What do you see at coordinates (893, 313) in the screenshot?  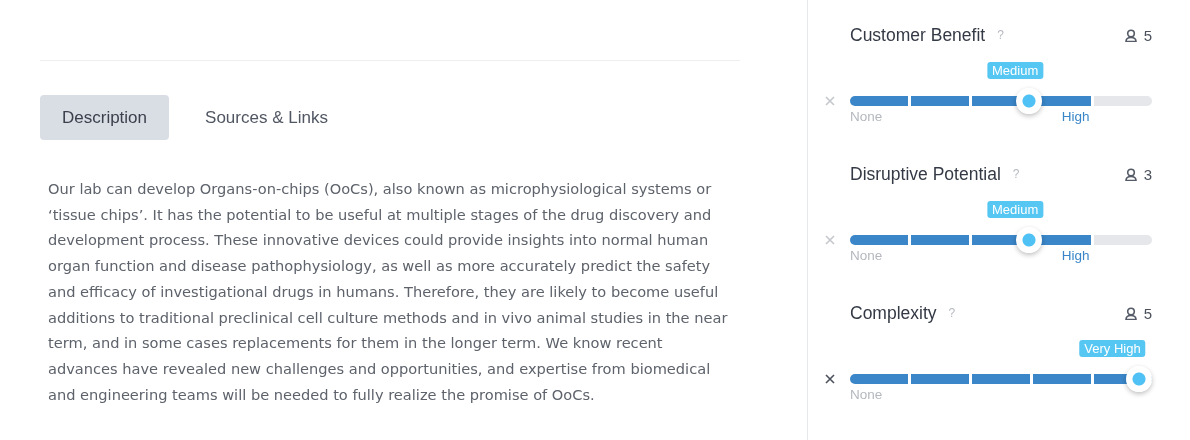 I see `rating-title: Complexity` at bounding box center [893, 313].